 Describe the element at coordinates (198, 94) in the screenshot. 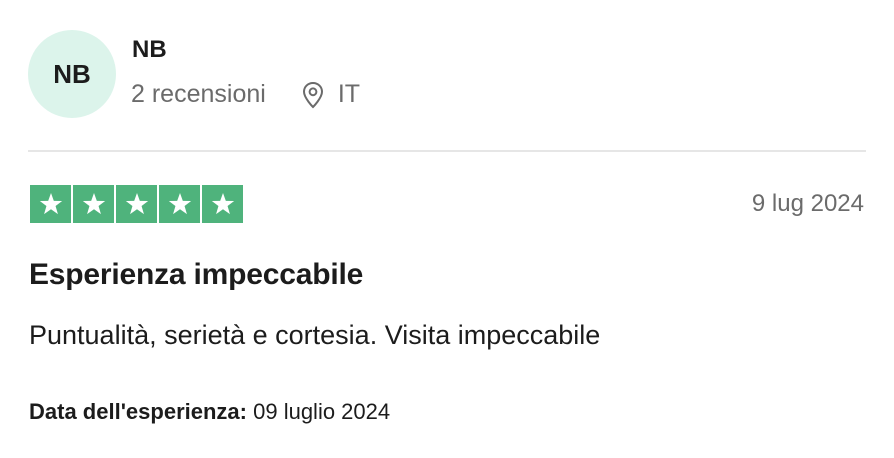

I see `reviews-count: 2 recensioni` at that location.